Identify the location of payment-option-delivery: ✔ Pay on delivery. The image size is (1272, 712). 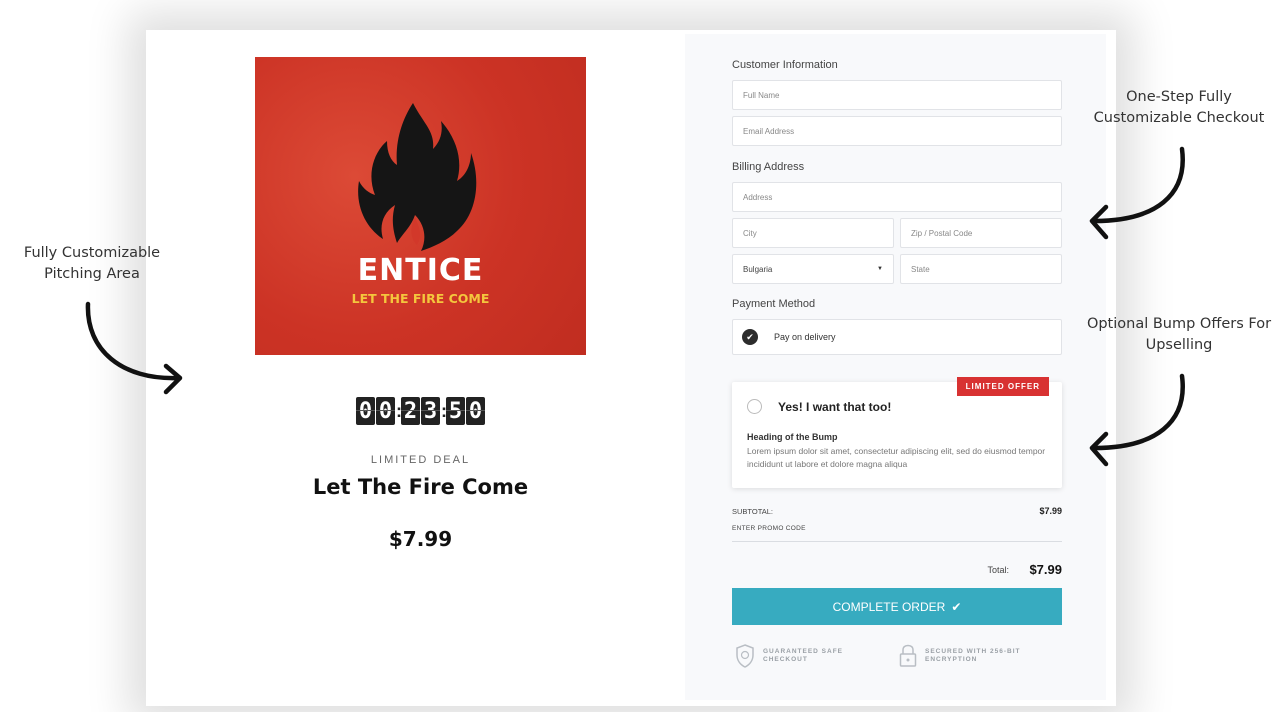
(897, 337).